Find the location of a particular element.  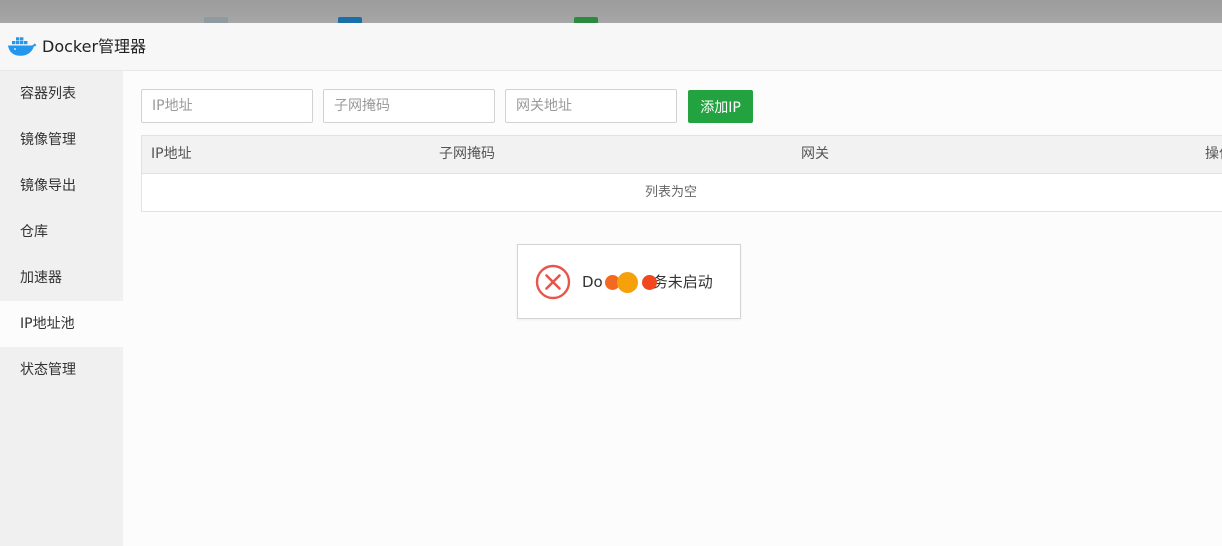

table-empty-message: 列表为空 is located at coordinates (670, 192).